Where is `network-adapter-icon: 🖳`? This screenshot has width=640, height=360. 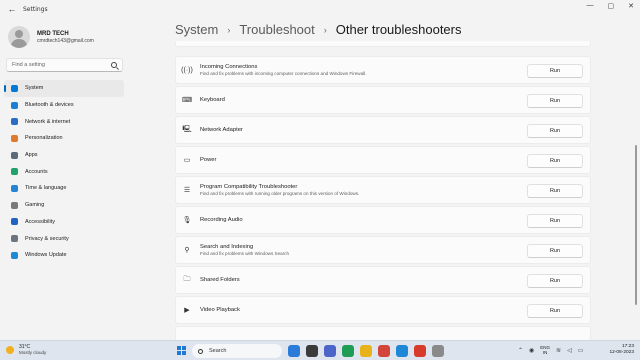 network-adapter-icon: 🖳 is located at coordinates (187, 129).